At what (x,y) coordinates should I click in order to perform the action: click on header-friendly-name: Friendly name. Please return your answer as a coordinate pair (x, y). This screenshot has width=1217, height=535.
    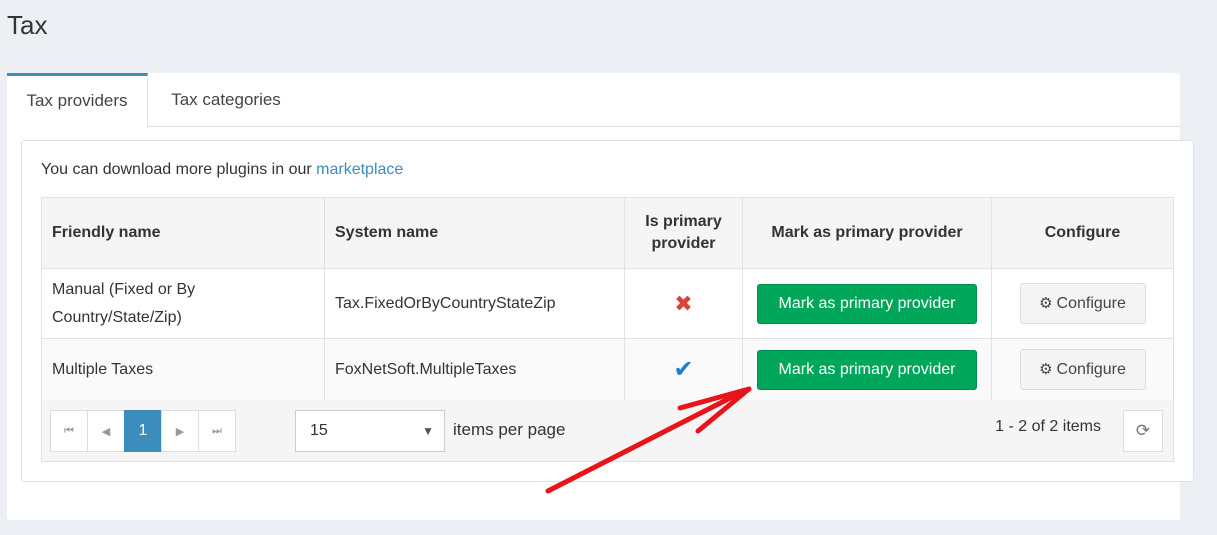
    Looking at the image, I should click on (183, 233).